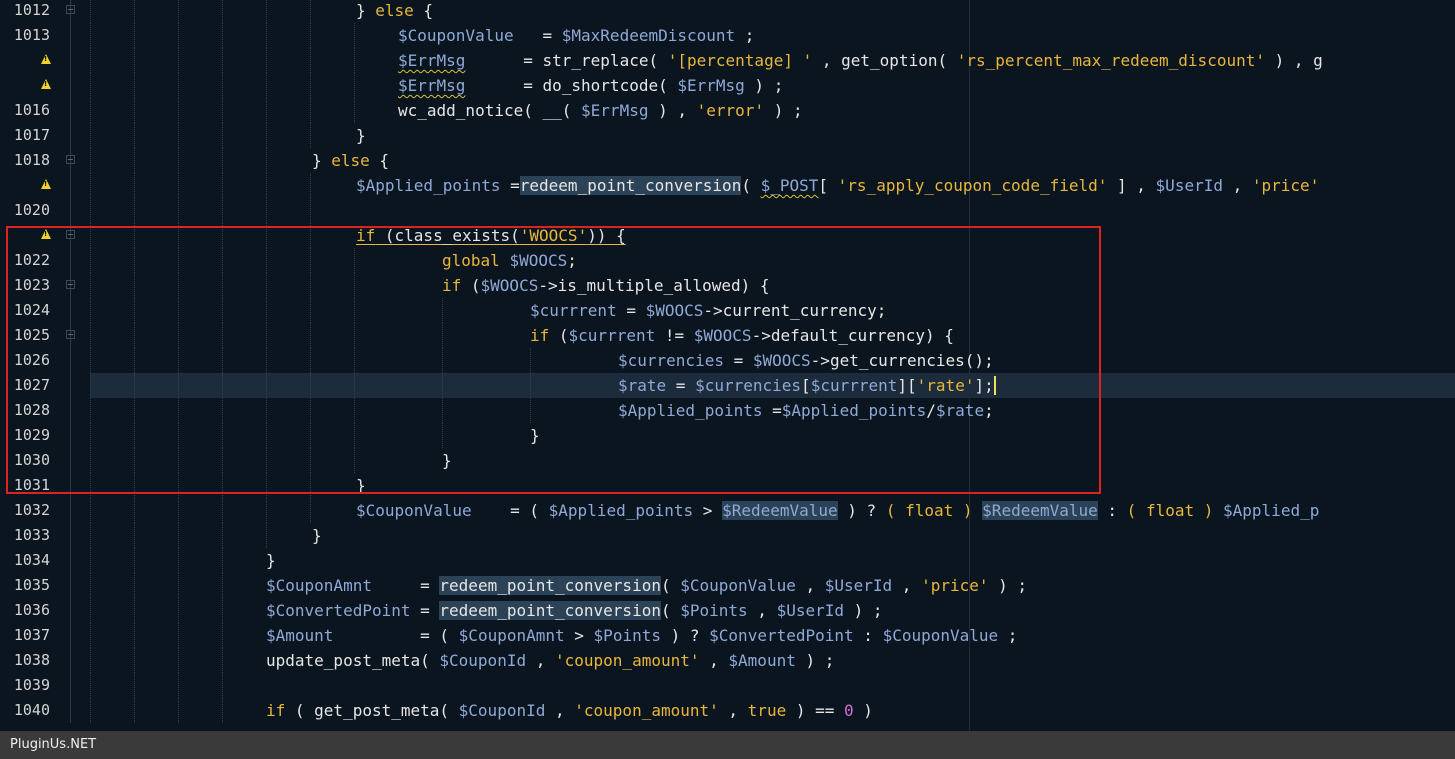  What do you see at coordinates (25, 360) in the screenshot?
I see `line-number: 1026` at bounding box center [25, 360].